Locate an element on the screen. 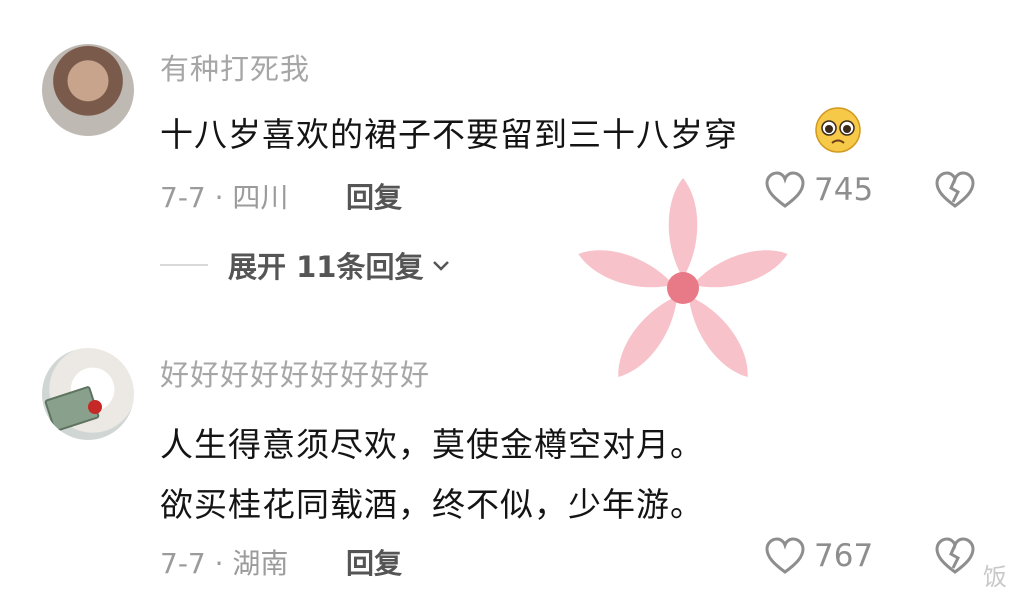 Image resolution: width=1019 pixels, height=600 pixels. like-button: 767 is located at coordinates (818, 556).